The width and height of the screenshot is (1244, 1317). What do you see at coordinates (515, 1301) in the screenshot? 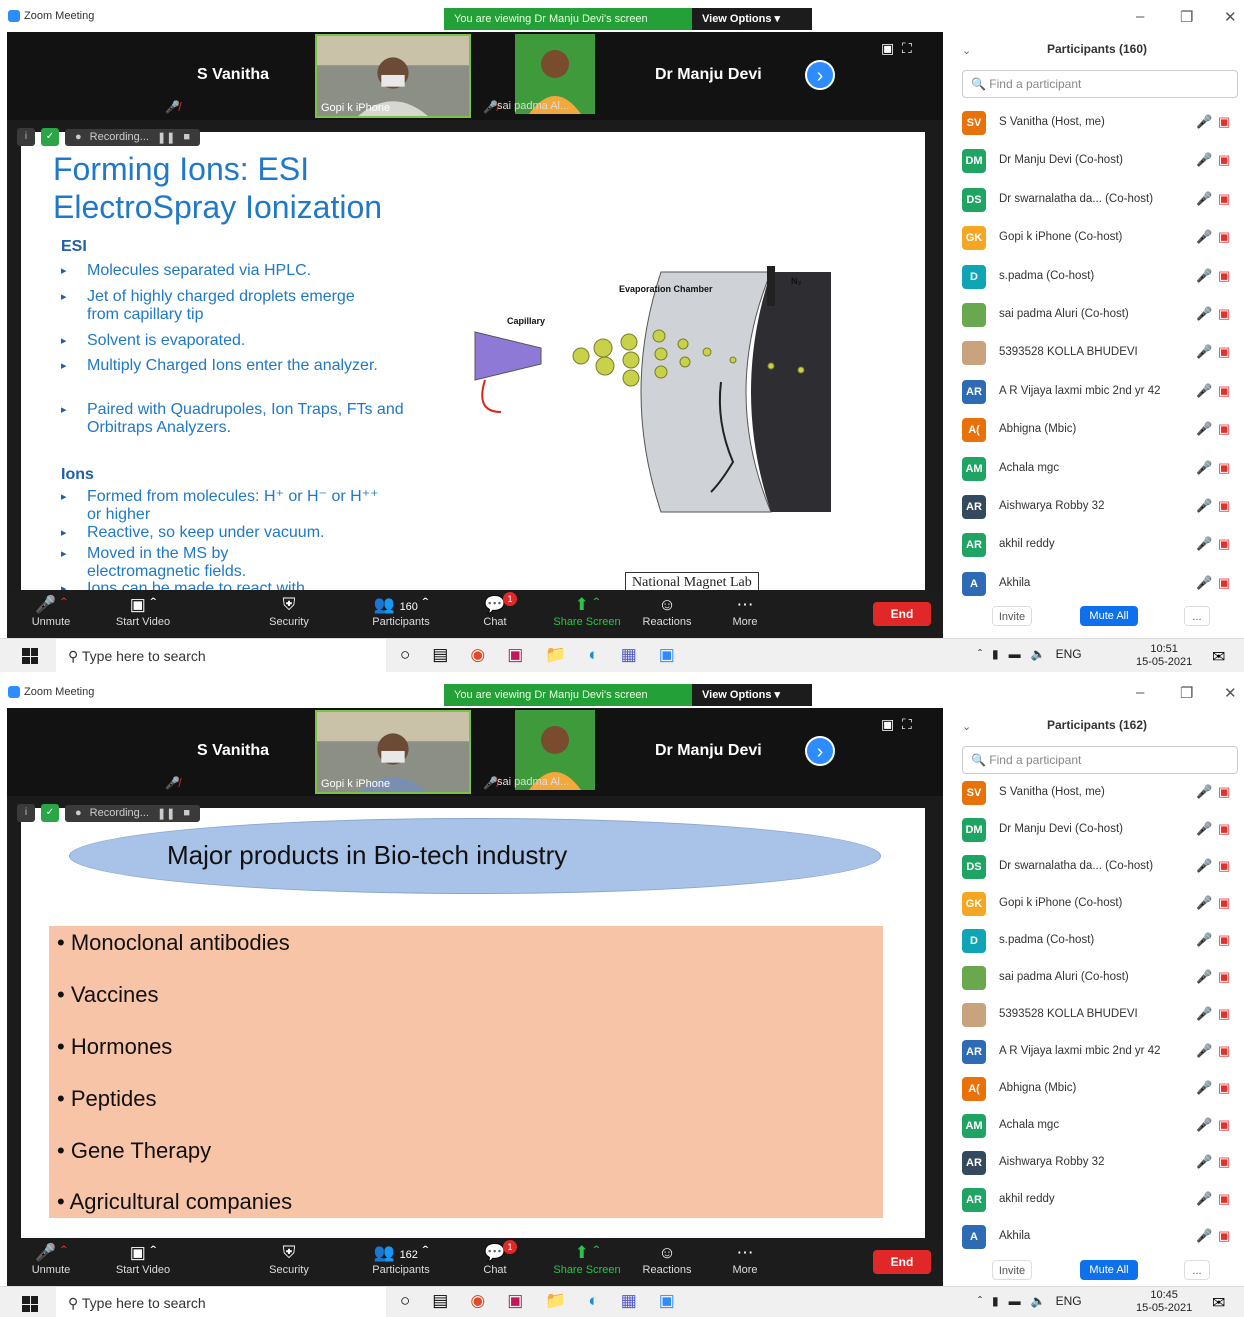
I see `app-icon: ▣` at bounding box center [515, 1301].